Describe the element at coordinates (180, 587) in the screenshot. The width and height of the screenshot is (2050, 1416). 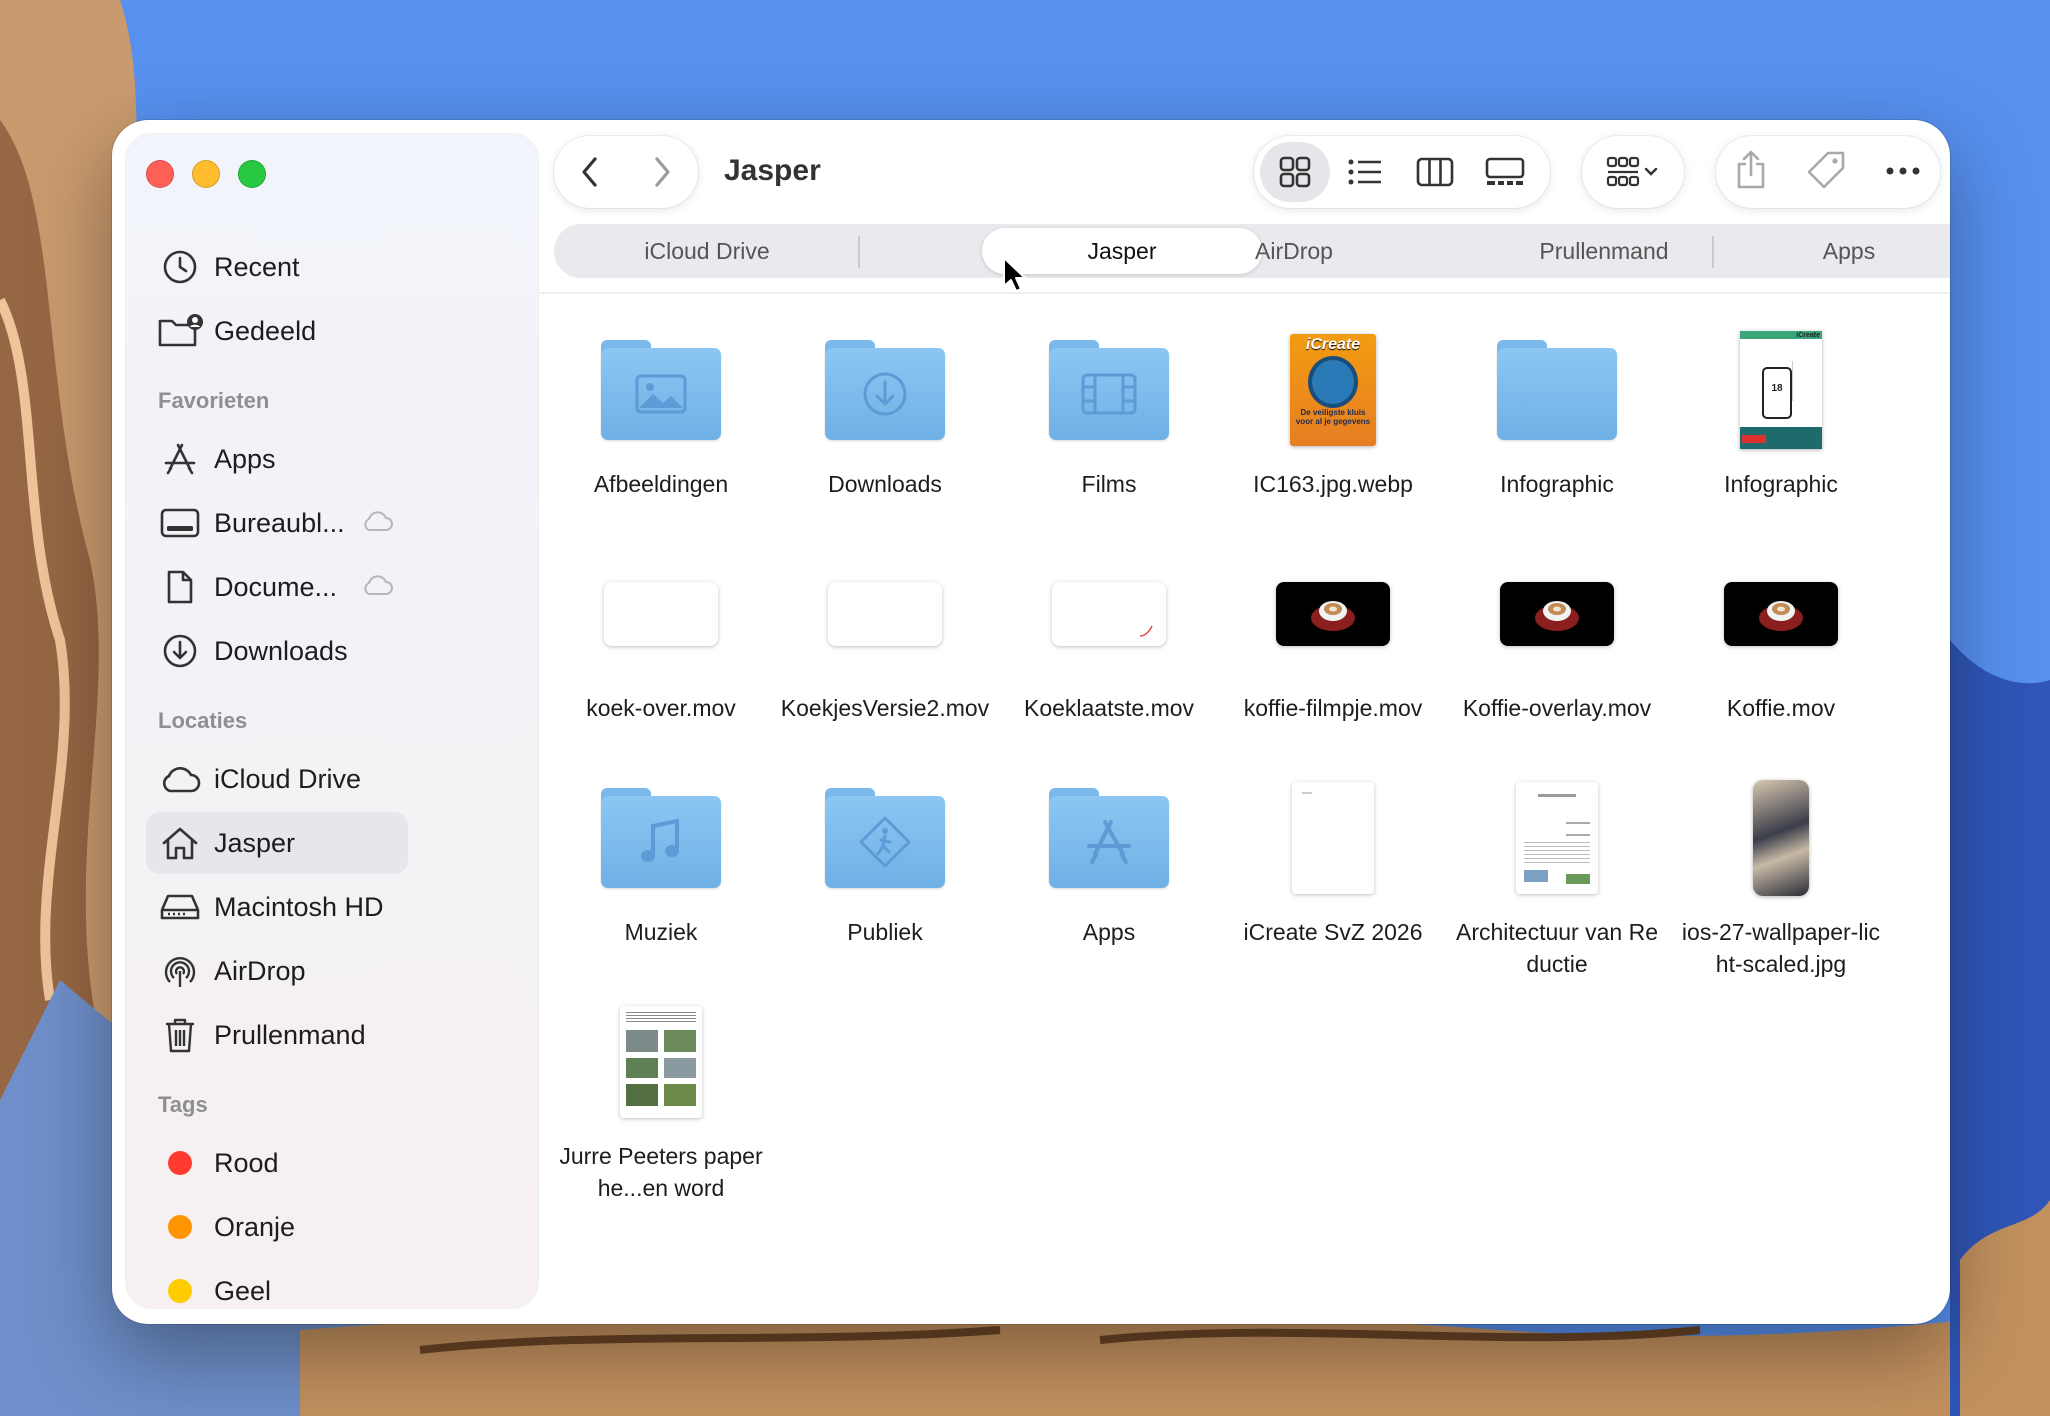
I see `document-icon` at that location.